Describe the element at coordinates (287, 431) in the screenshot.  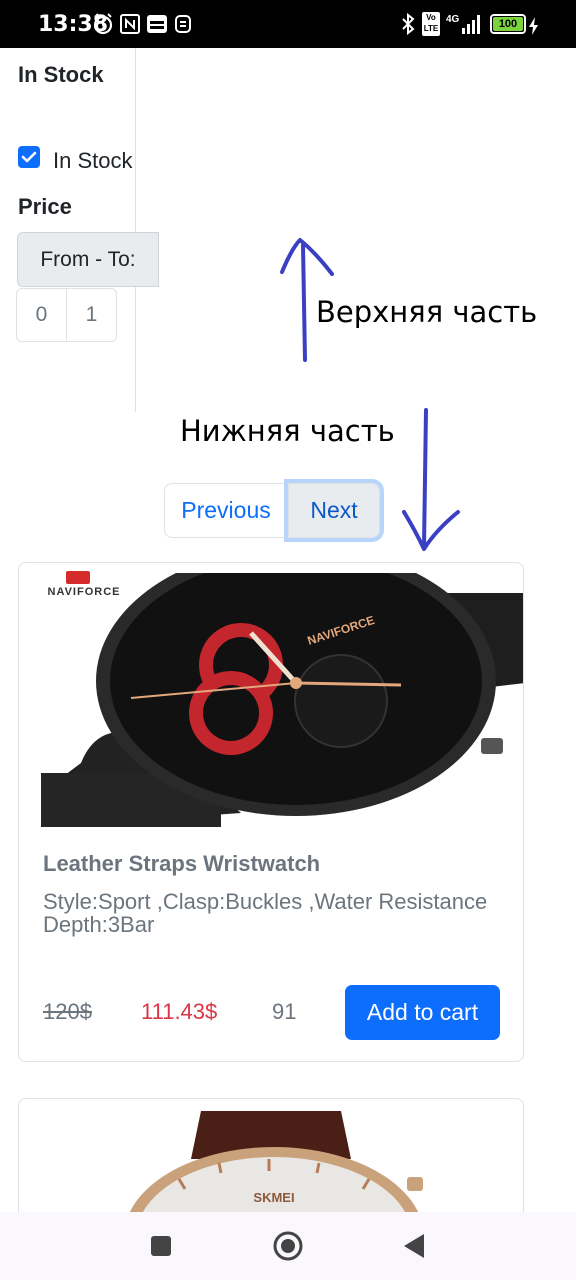
I see `bottom-part-label: Нижняя часть` at that location.